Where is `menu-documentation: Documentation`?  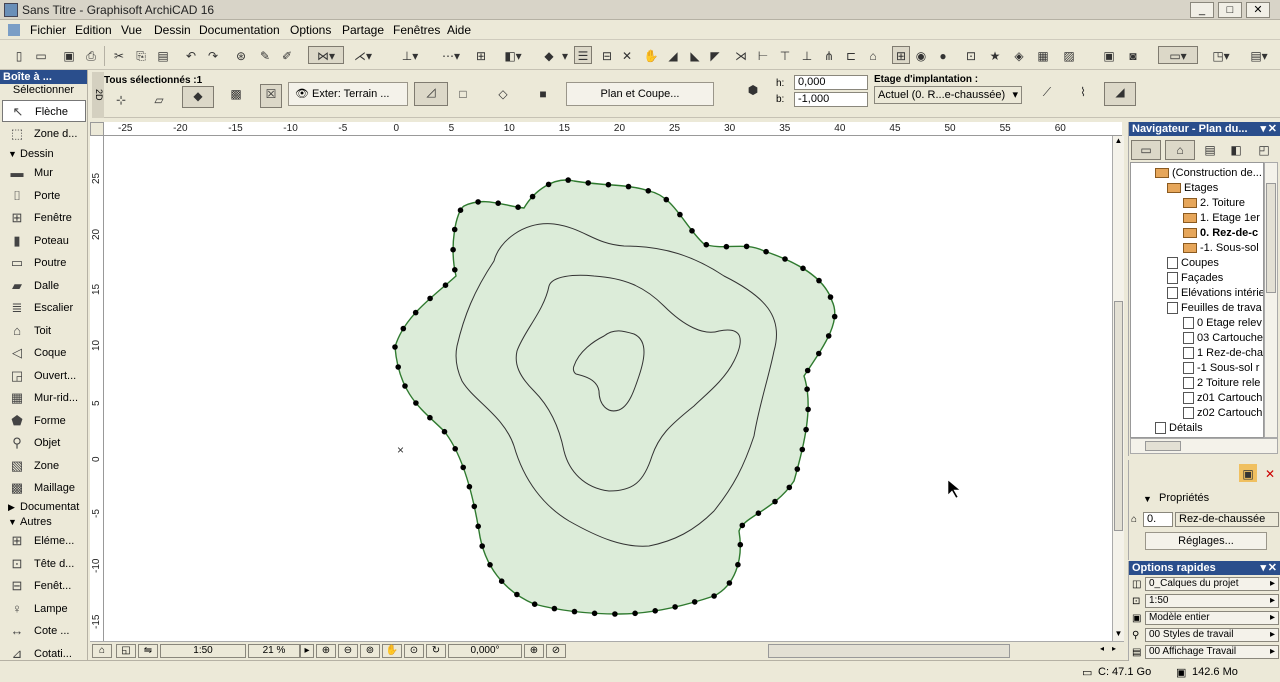 menu-documentation: Documentation is located at coordinates (239, 30).